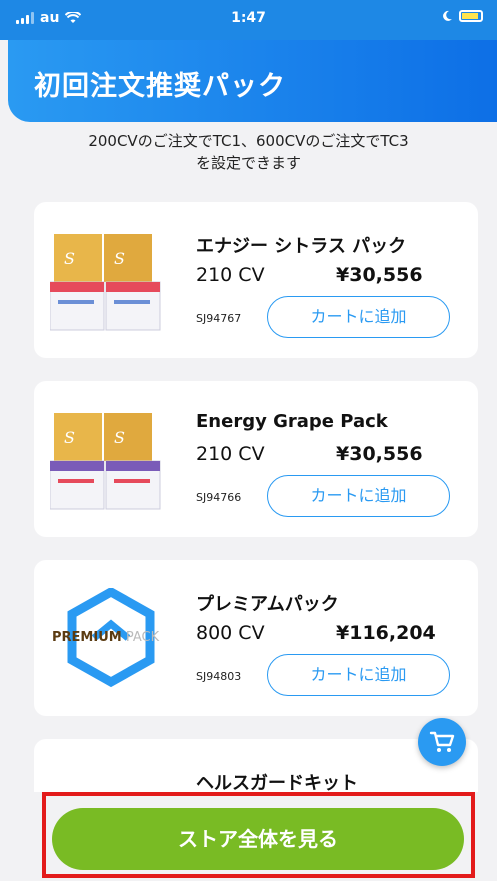 The height and width of the screenshot is (881, 497). What do you see at coordinates (105, 461) in the screenshot?
I see `grape-pack-image: S S` at bounding box center [105, 461].